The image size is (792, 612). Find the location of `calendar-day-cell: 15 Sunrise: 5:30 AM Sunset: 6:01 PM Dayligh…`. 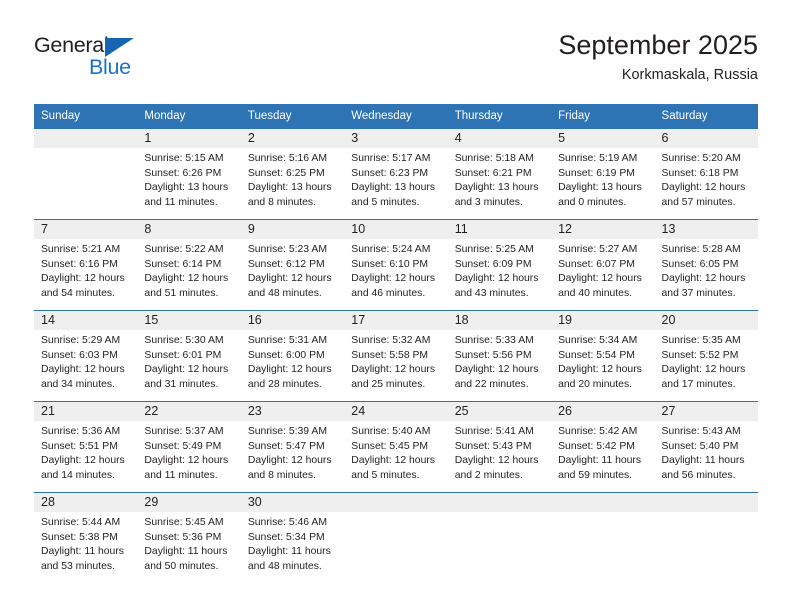

calendar-day-cell: 15 Sunrise: 5:30 AM Sunset: 6:01 PM Dayligh… is located at coordinates (189, 355).